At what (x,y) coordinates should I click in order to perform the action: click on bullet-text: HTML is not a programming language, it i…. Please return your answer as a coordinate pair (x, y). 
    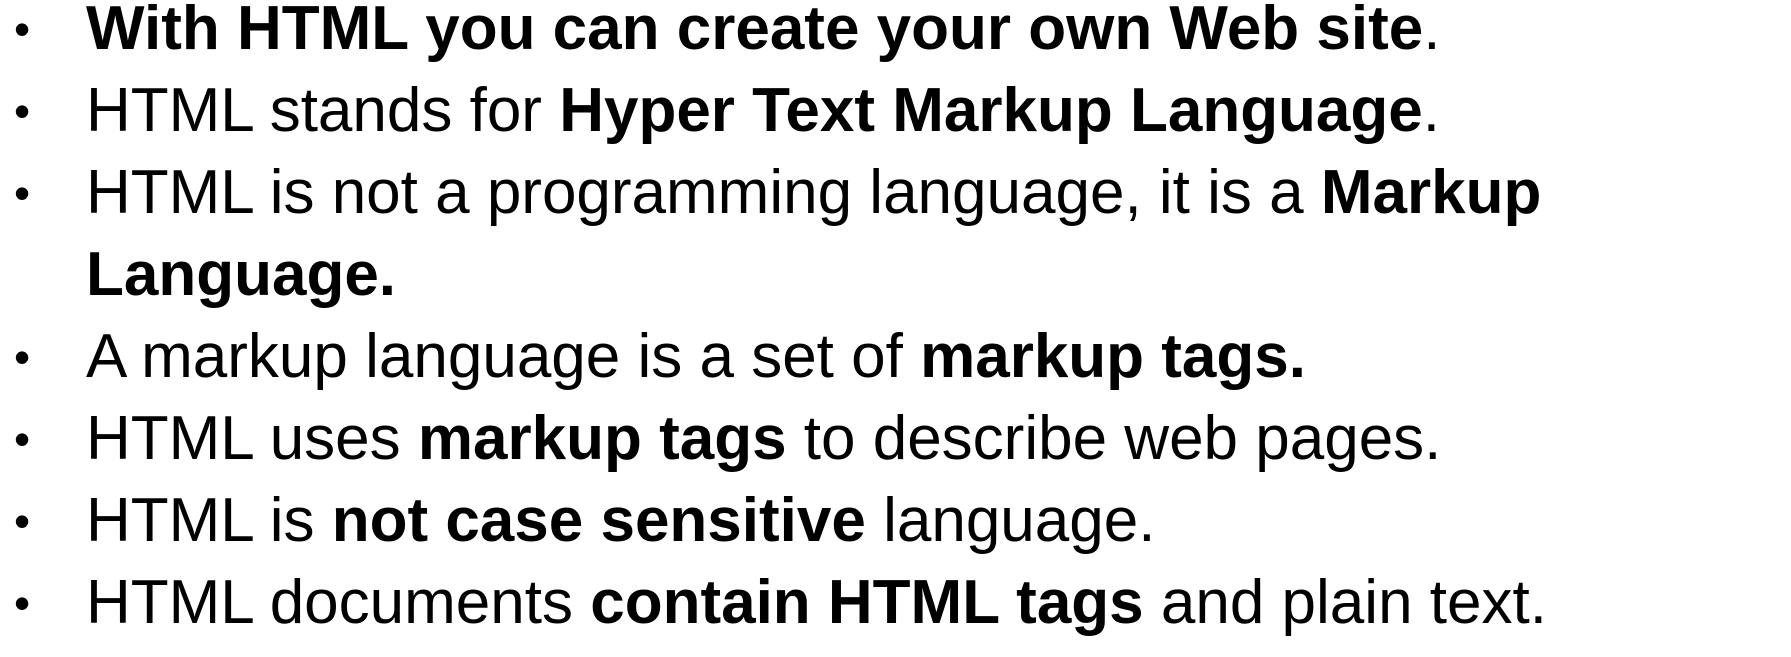
    Looking at the image, I should click on (703, 192).